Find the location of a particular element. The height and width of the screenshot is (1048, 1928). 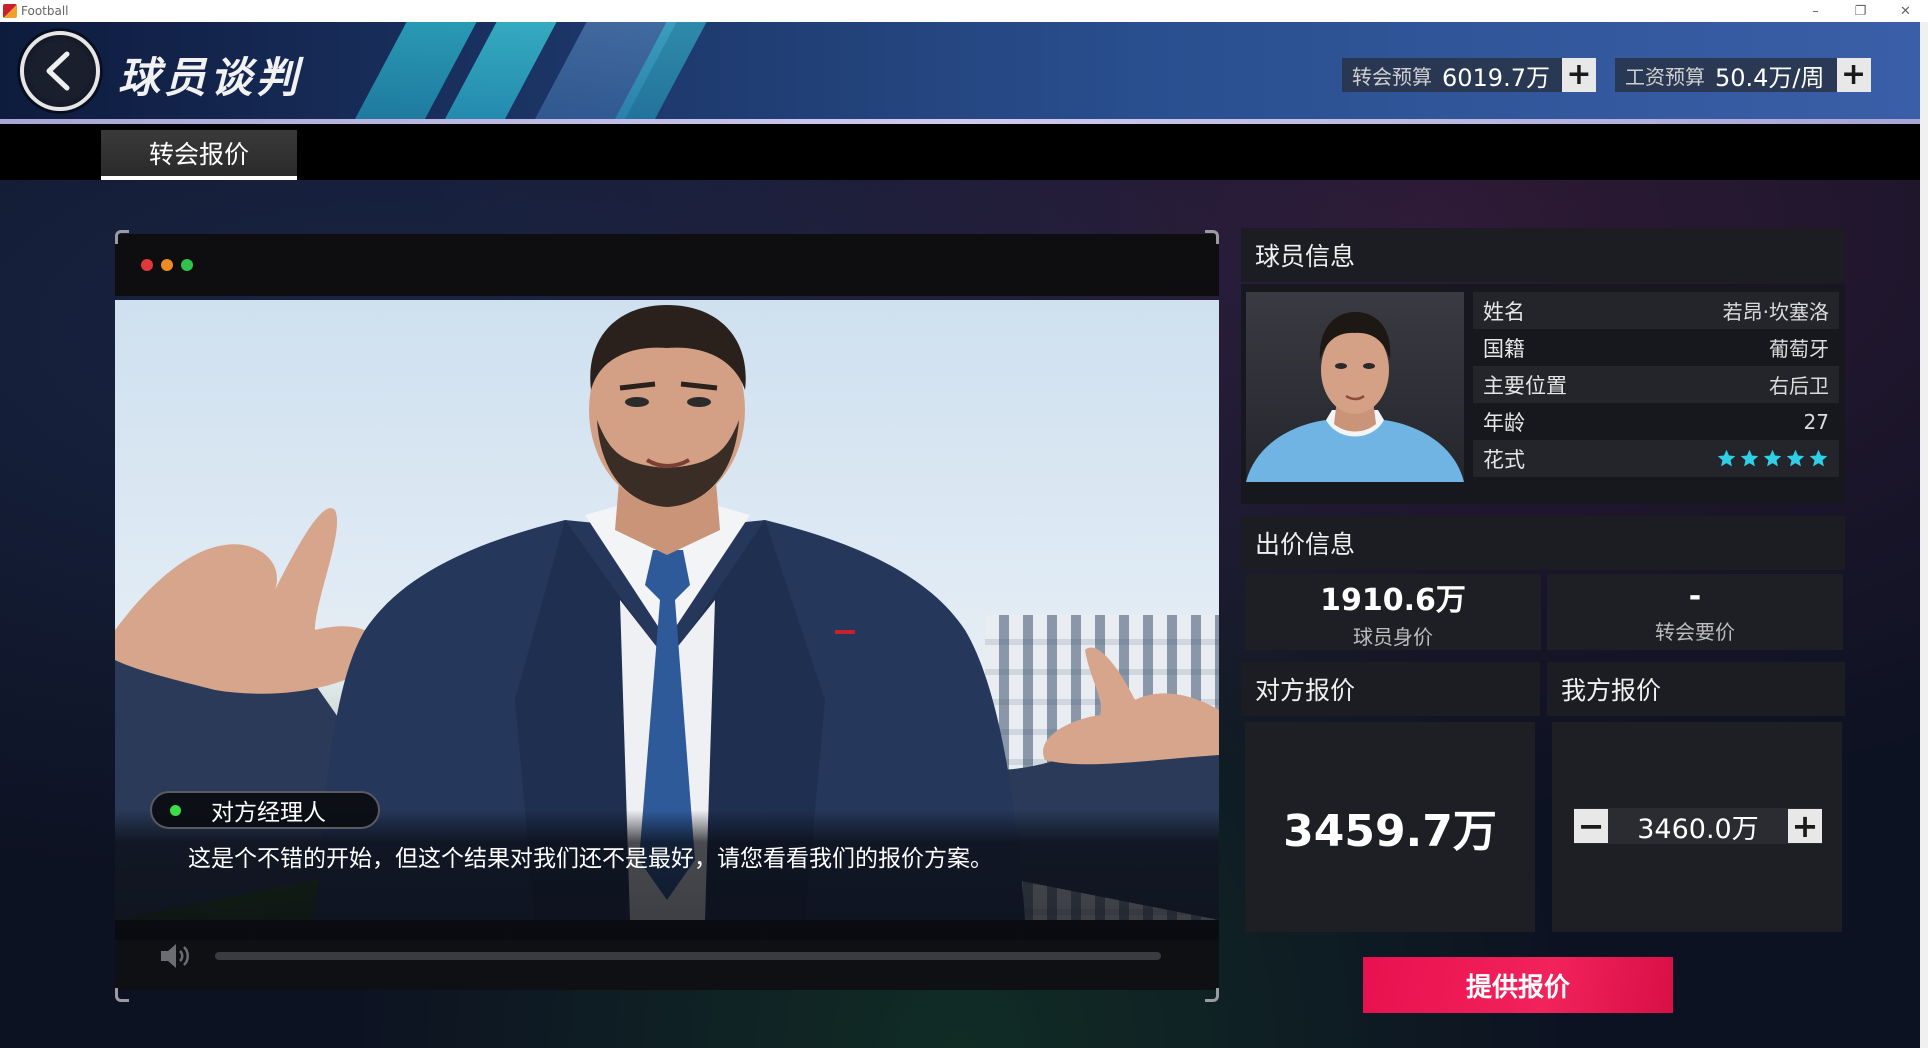

red-dot-icon is located at coordinates (147, 265).